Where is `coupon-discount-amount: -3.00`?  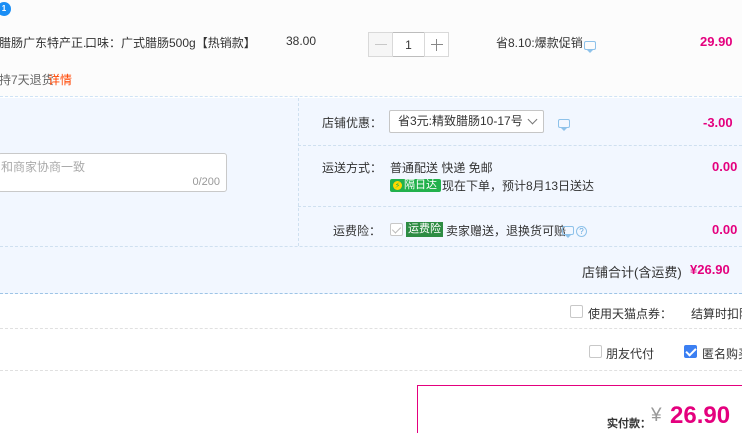
coupon-discount-amount: -3.00 is located at coordinates (718, 122).